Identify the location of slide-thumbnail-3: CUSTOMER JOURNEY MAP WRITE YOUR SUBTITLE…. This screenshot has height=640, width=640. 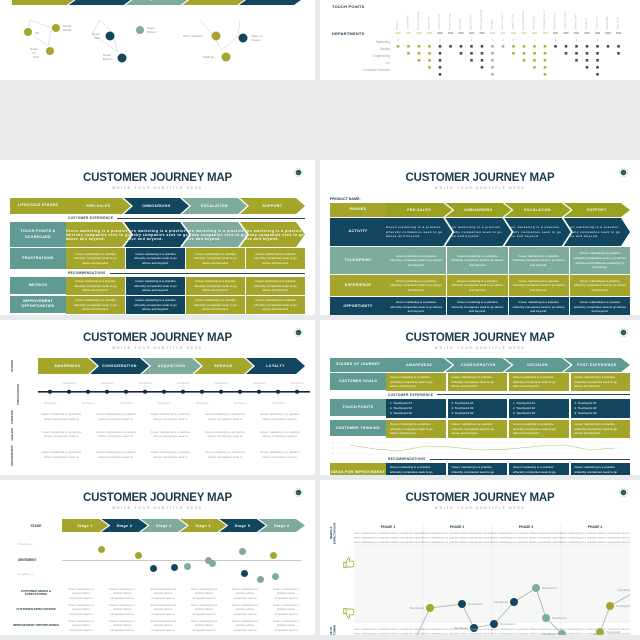
(160, 237).